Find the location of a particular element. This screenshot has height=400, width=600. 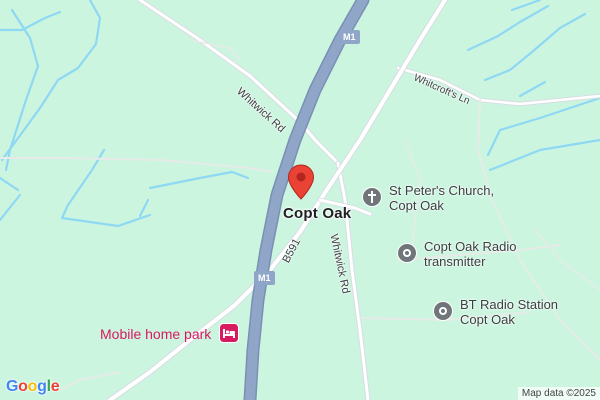

bed-icon is located at coordinates (229, 333).